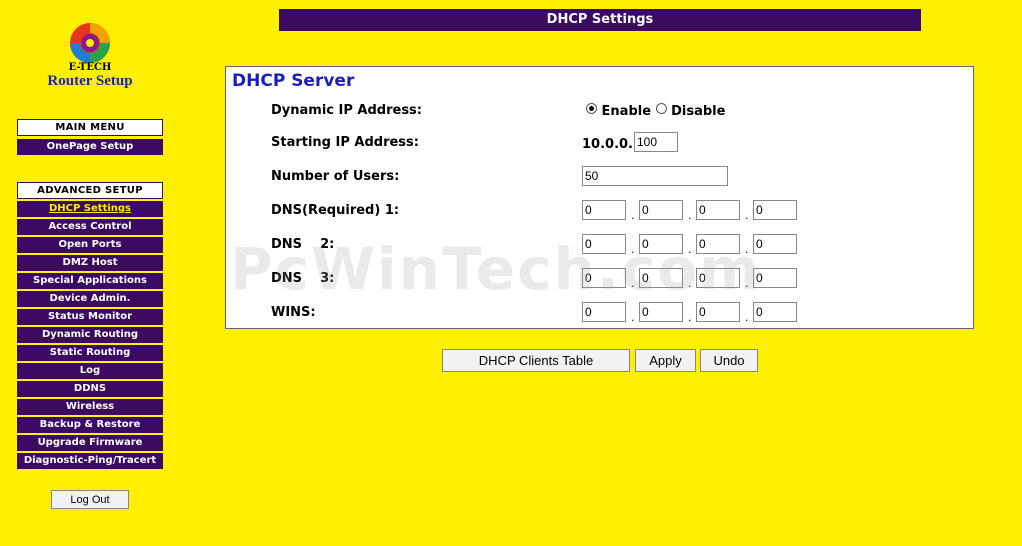  I want to click on nav-item-backup-restore: Backup & Restore, so click(90, 425).